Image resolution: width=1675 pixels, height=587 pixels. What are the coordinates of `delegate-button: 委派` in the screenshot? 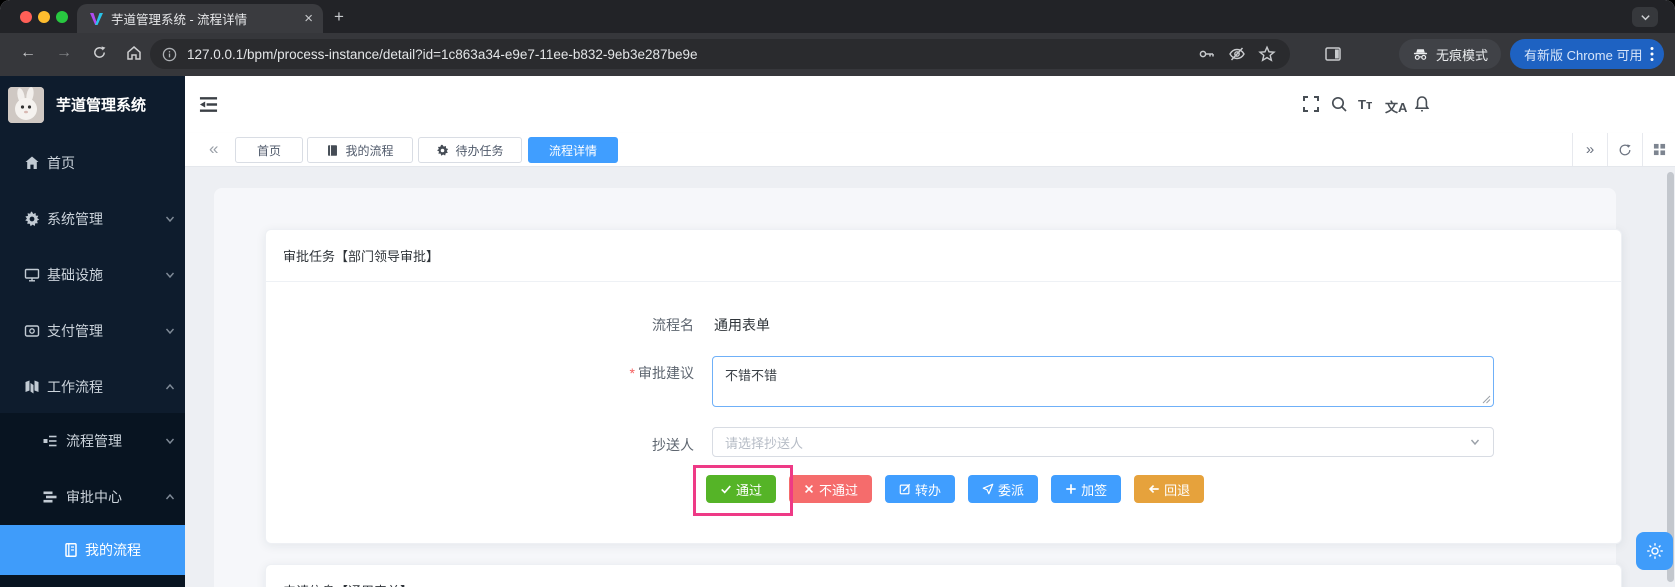 It's located at (1003, 489).